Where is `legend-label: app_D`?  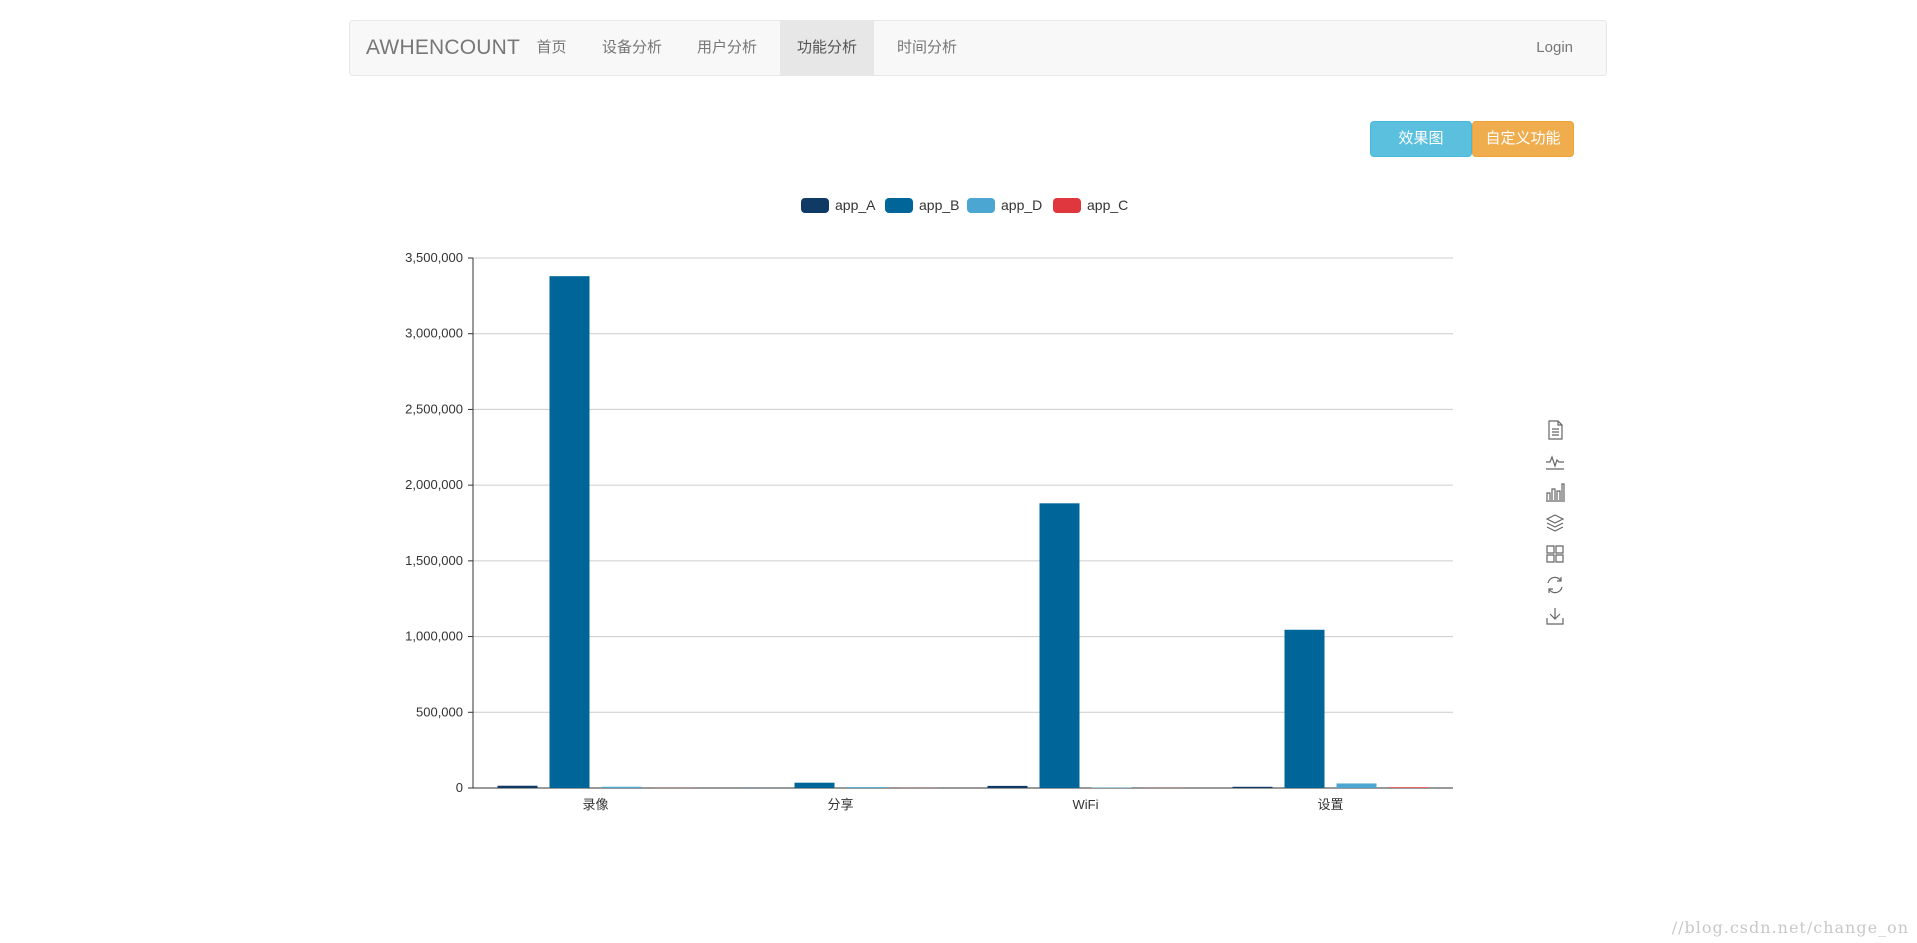 legend-label: app_D is located at coordinates (1021, 205).